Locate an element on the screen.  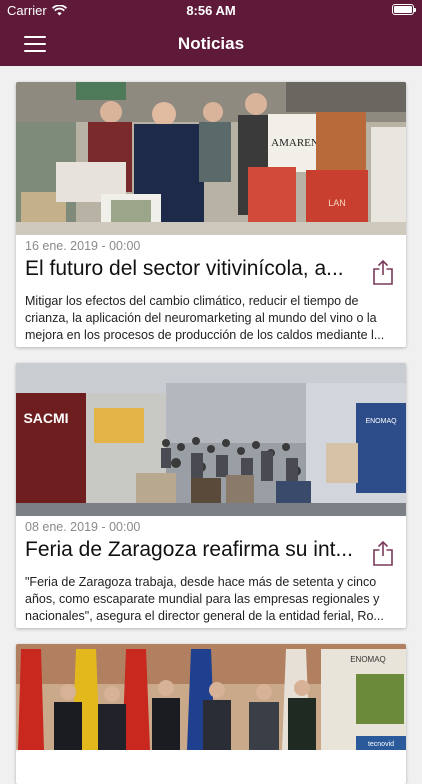
status-bar: Carrier 8:56 AM is located at coordinates (211, 11).